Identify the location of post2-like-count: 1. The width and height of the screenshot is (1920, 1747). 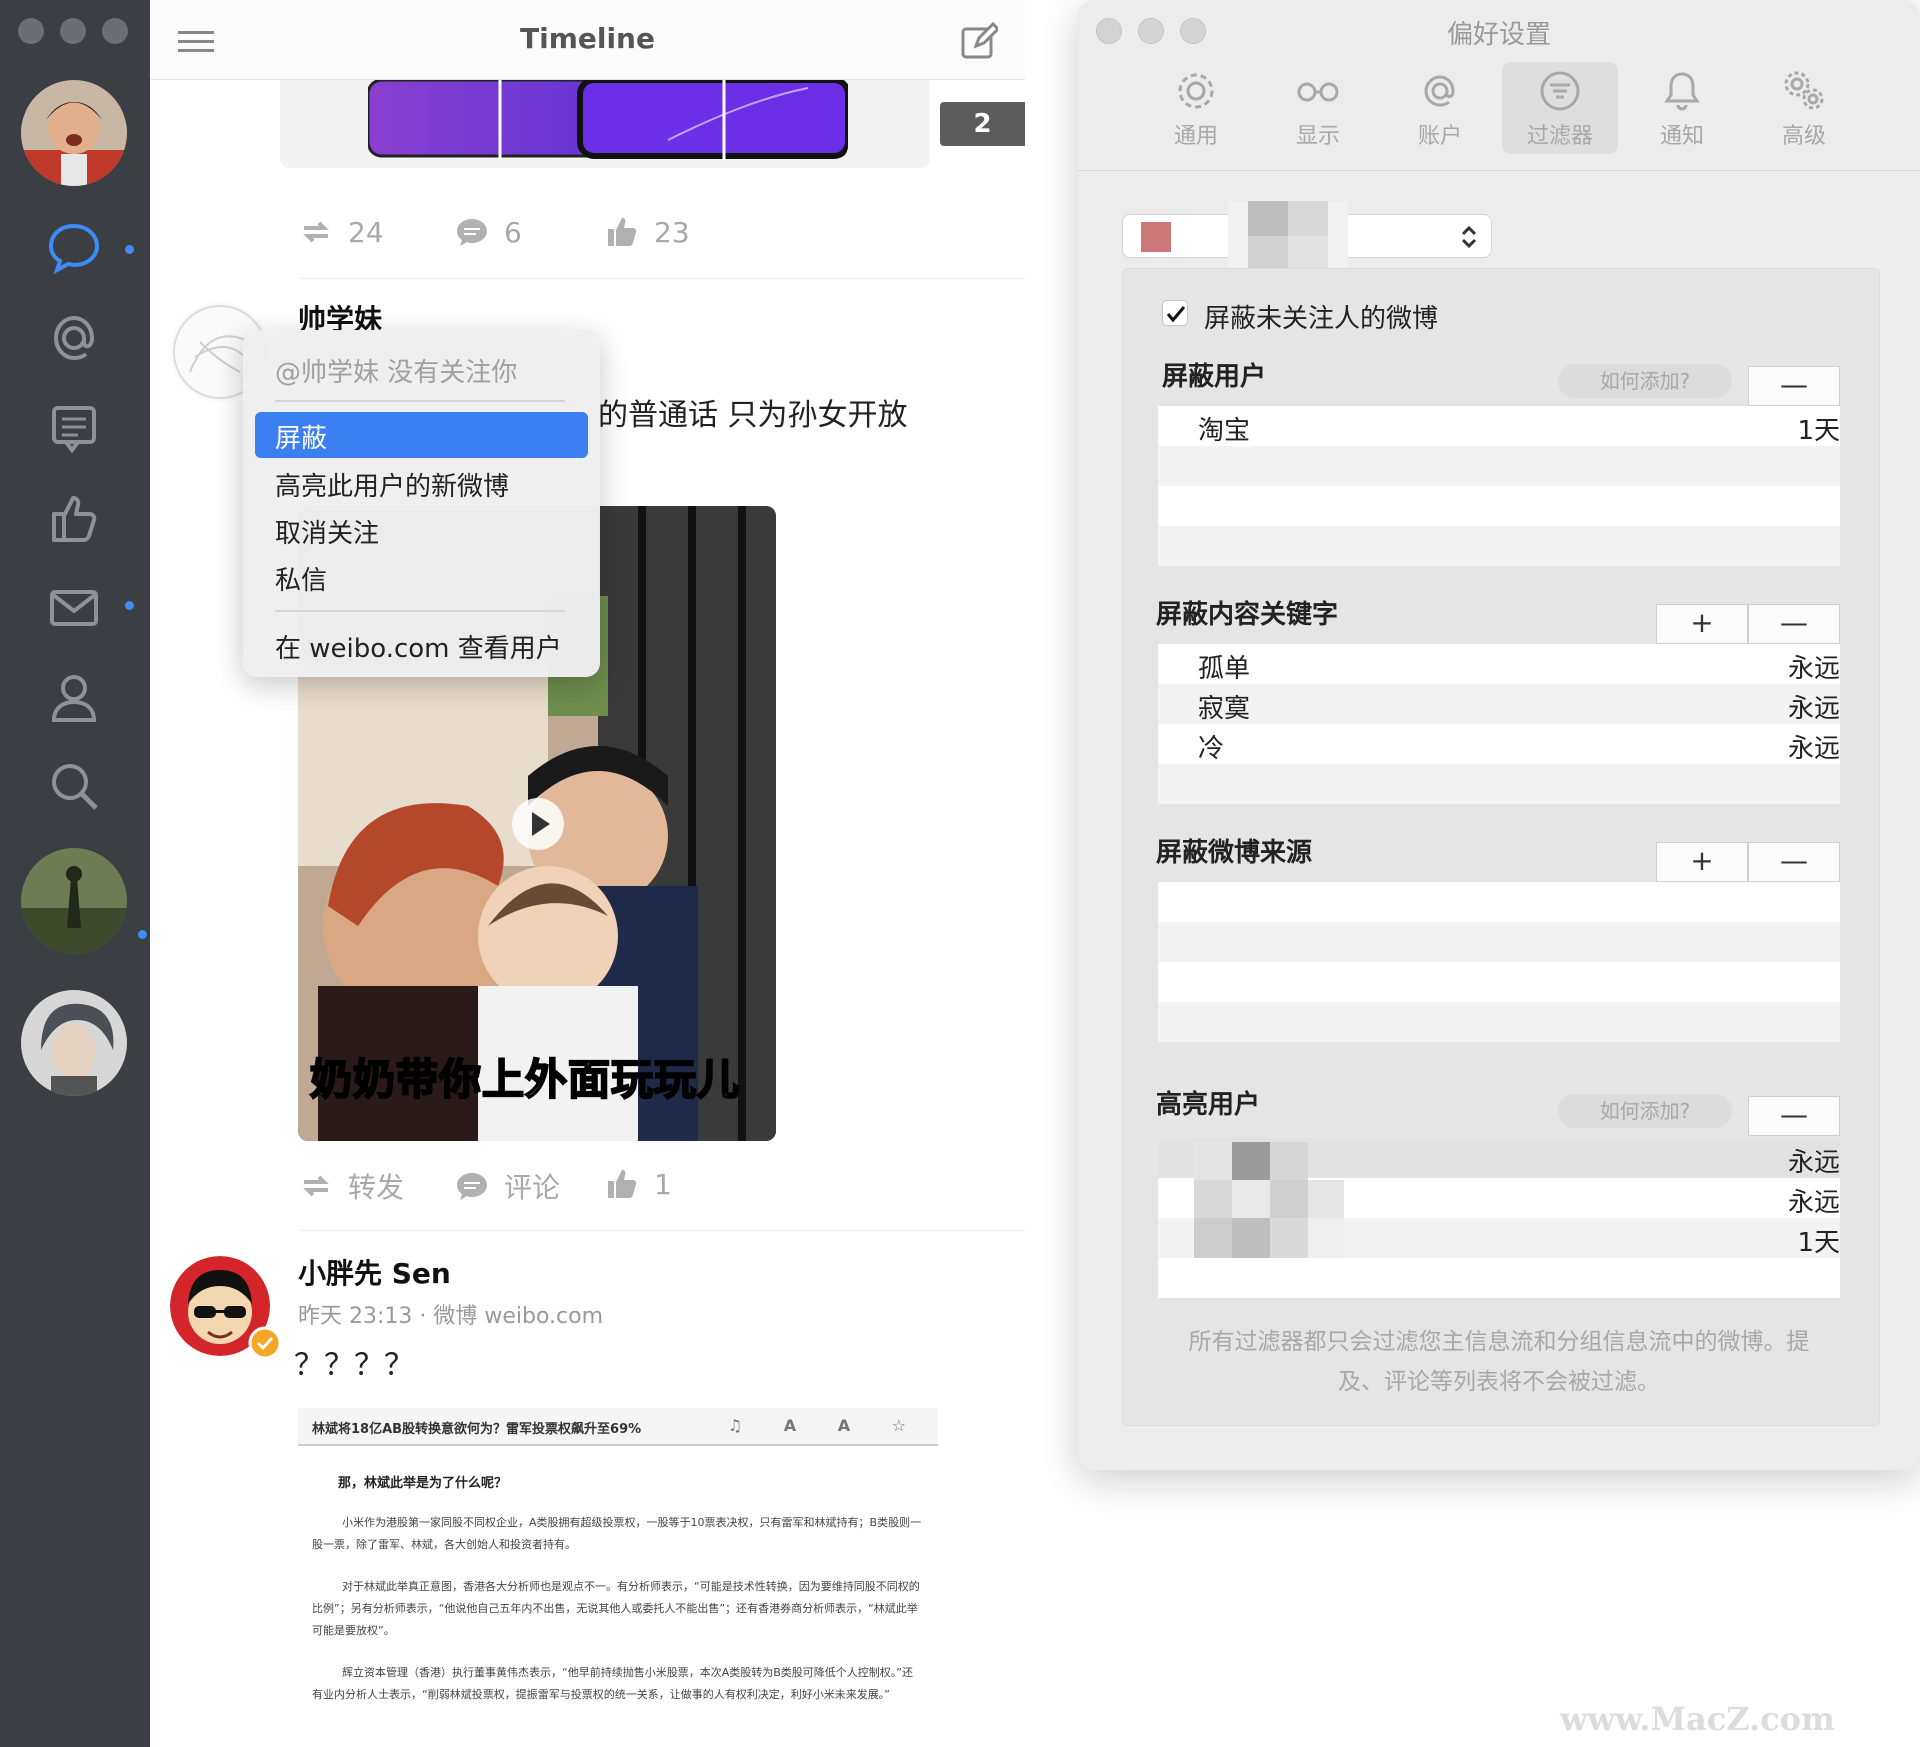
(663, 1184).